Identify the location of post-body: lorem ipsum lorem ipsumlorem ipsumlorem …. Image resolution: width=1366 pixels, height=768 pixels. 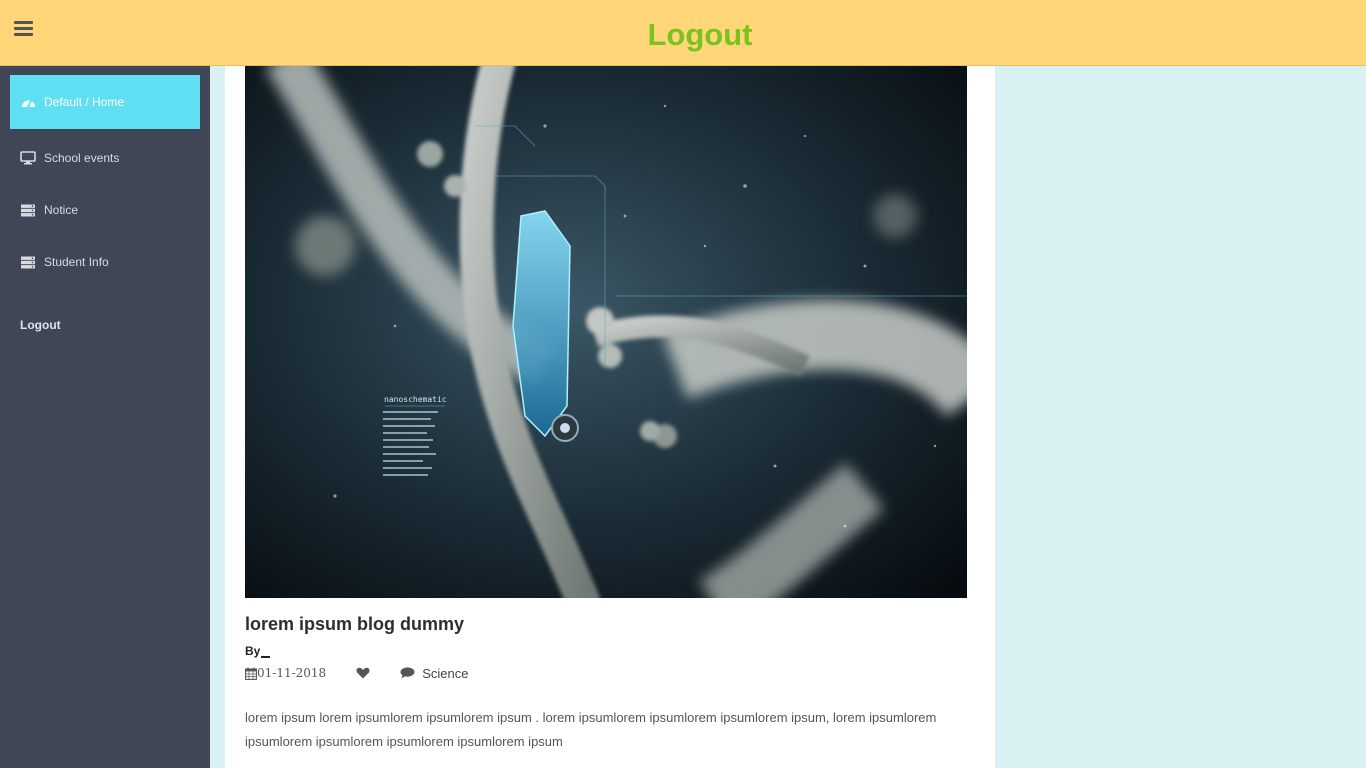
(591, 729).